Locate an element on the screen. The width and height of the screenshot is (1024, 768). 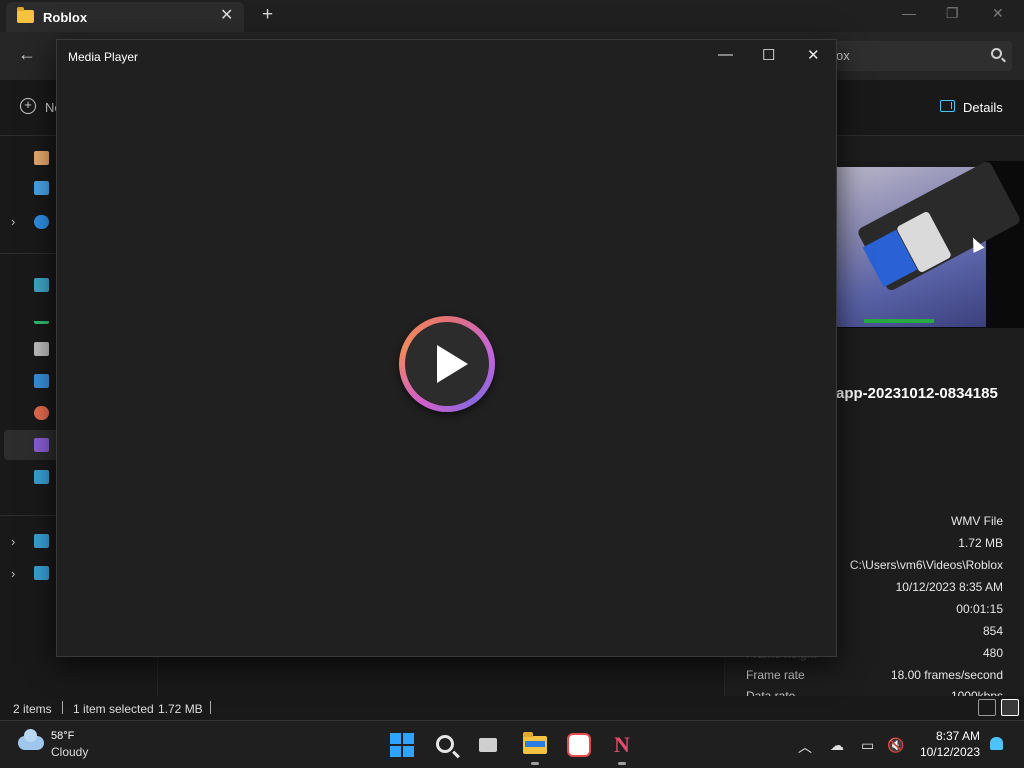
prop-date-value: 10/12/2023 8:35 AM is located at coordinates (949, 587).